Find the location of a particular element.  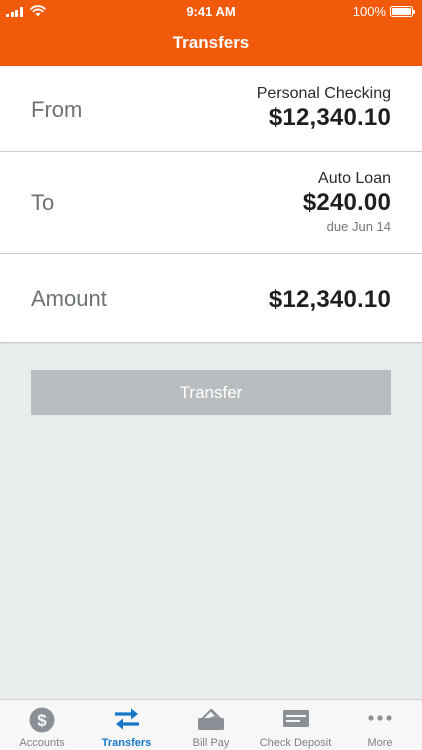

header-bar: 9:41 AM 100% Transfers is located at coordinates (211, 33).